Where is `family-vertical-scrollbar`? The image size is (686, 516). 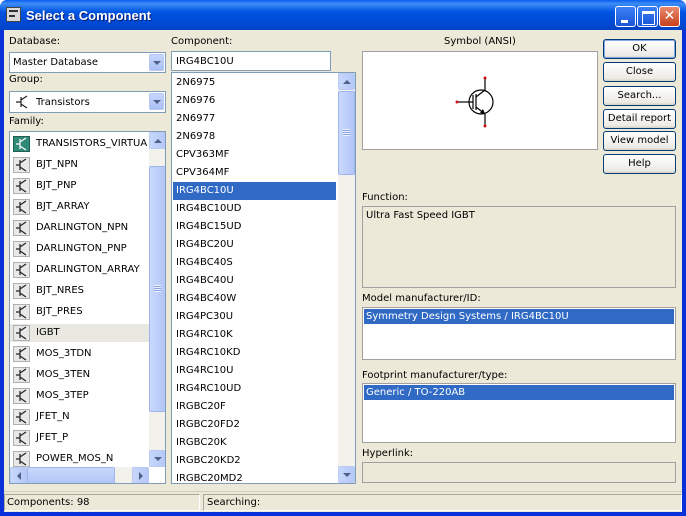
family-vertical-scrollbar is located at coordinates (157, 299).